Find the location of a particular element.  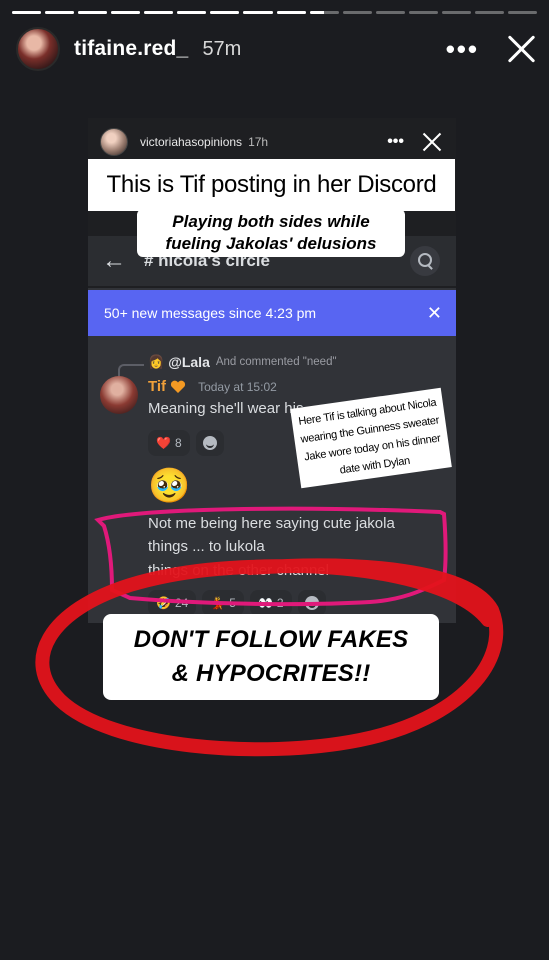

orange-heart-icon is located at coordinates (178, 386).